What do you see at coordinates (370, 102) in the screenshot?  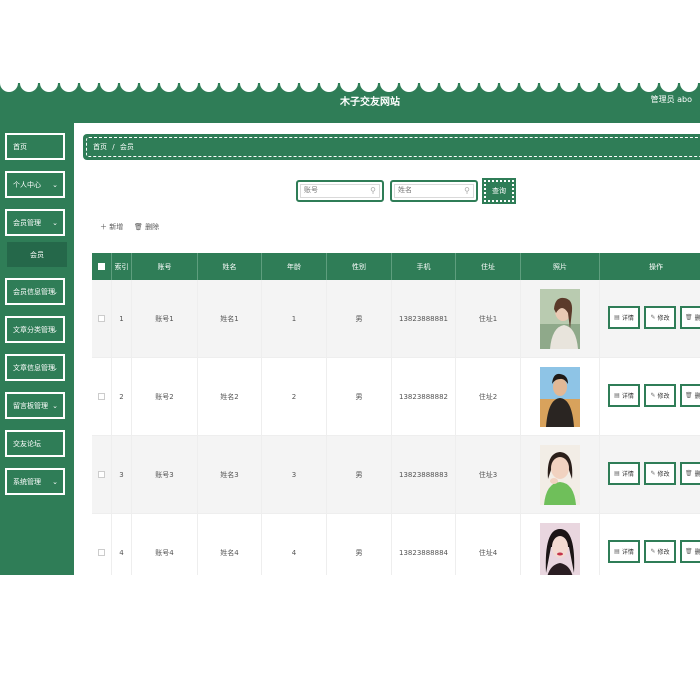 I see `site-title: 木子交友网站` at bounding box center [370, 102].